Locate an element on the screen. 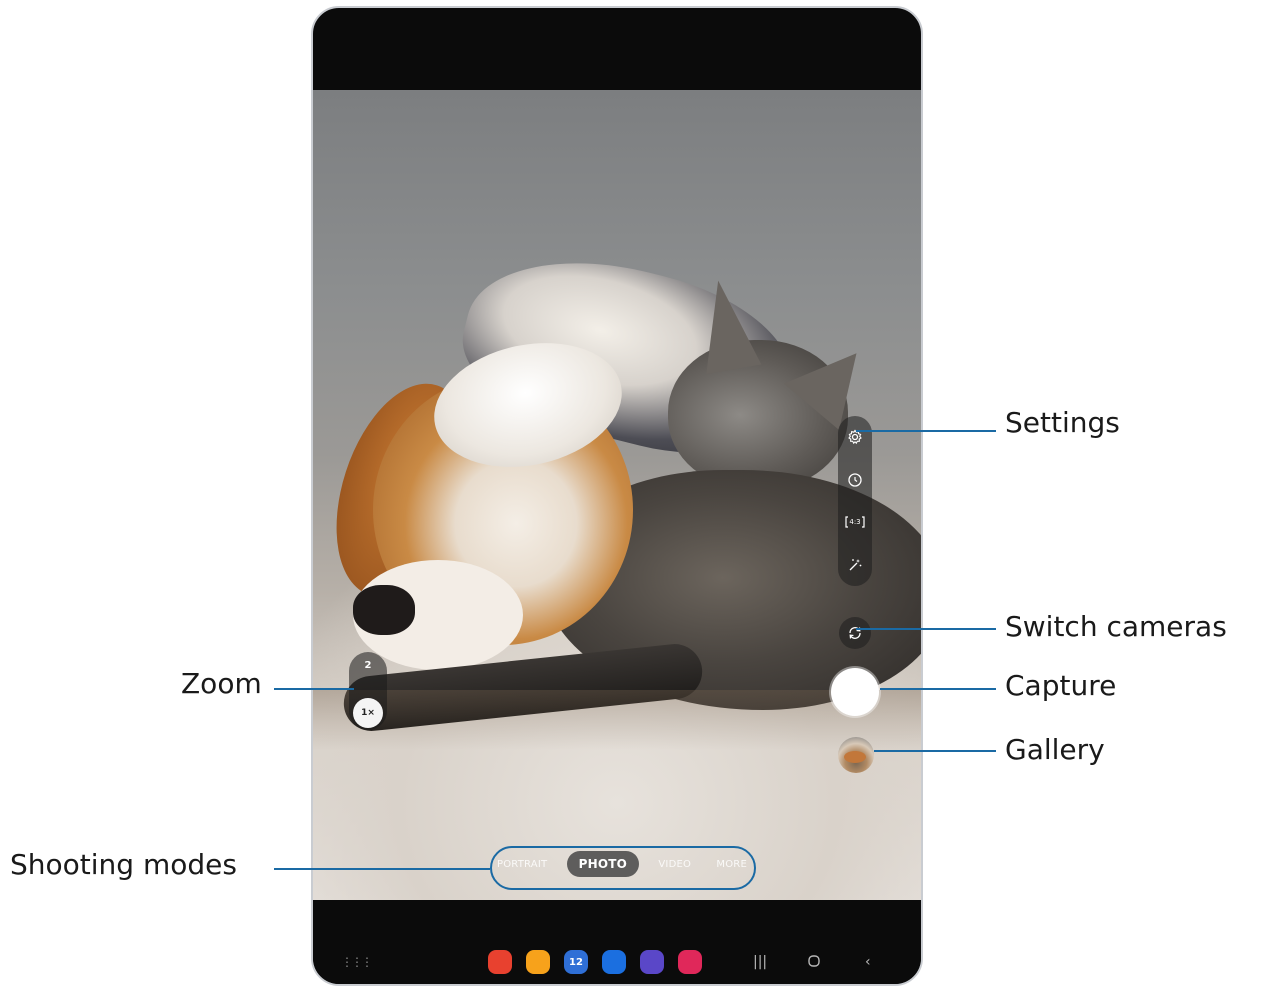 The image size is (1275, 986). camera-quick-settings: 4:3 is located at coordinates (855, 501).